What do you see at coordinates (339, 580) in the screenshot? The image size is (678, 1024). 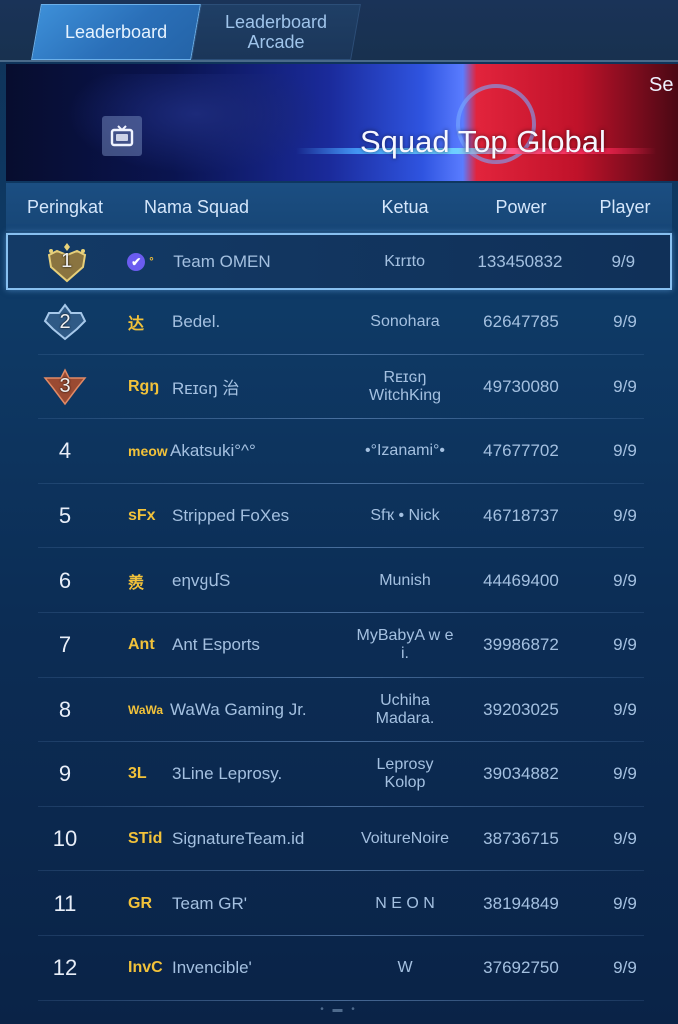 I see `table-row: 6 羨 eηvყմS Munish 44469400 9/9` at bounding box center [339, 580].